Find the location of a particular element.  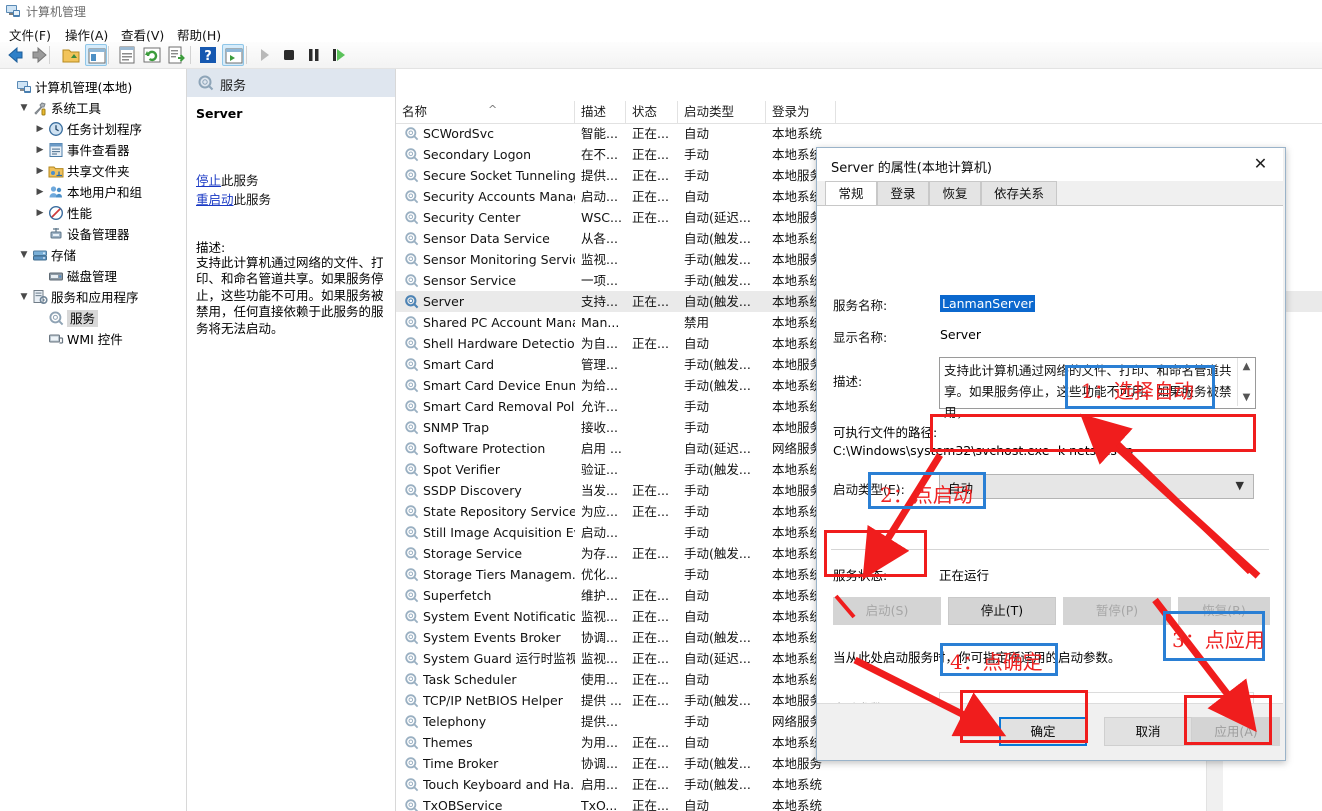

tree-node-8: ▼ 存储 is located at coordinates (93, 255).